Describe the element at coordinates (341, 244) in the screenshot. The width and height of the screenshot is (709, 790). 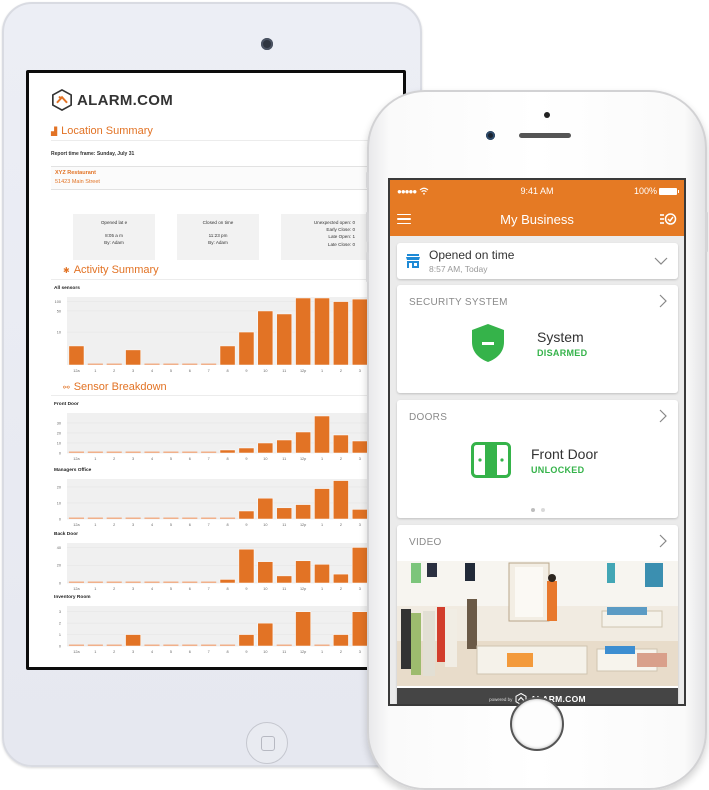
I see `exception-row: Late Close: 0` at that location.